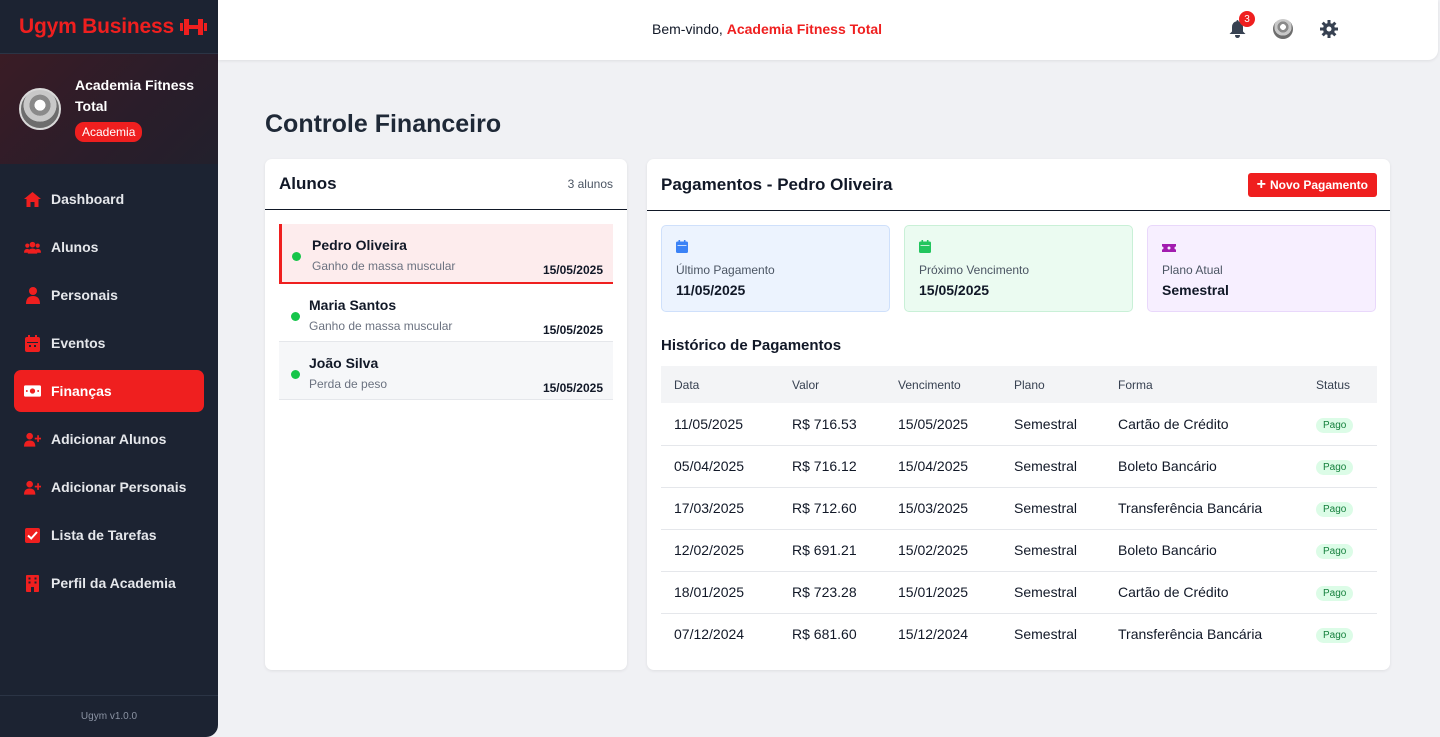 The height and width of the screenshot is (737, 1440). Describe the element at coordinates (96, 26) in the screenshot. I see `brand-name: Ugym Business` at that location.